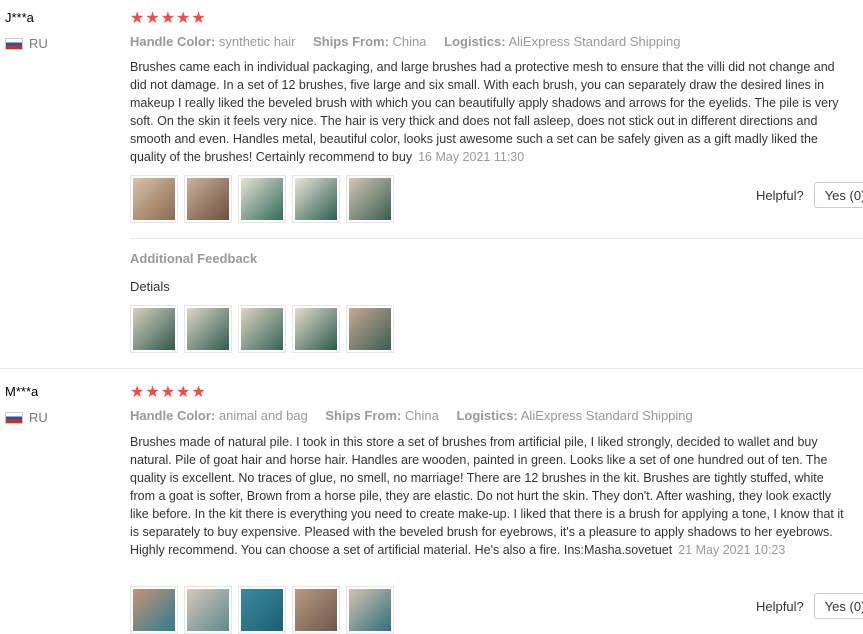  What do you see at coordinates (263, 415) in the screenshot?
I see `handle-color-value: animal and bag` at bounding box center [263, 415].